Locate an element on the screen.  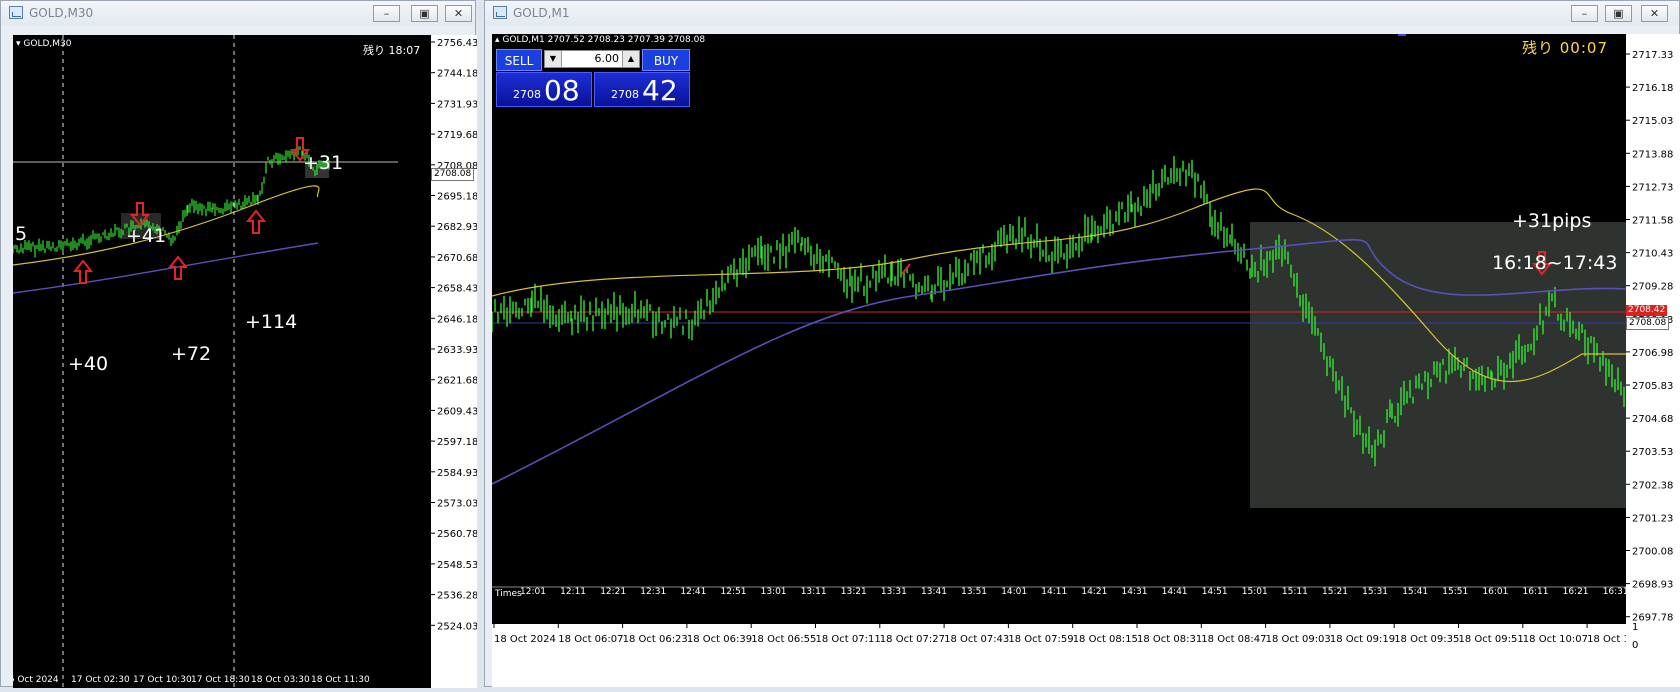
right-titlebar: GOLD,M1 – ▣ ✕ is located at coordinates (1082, 13).